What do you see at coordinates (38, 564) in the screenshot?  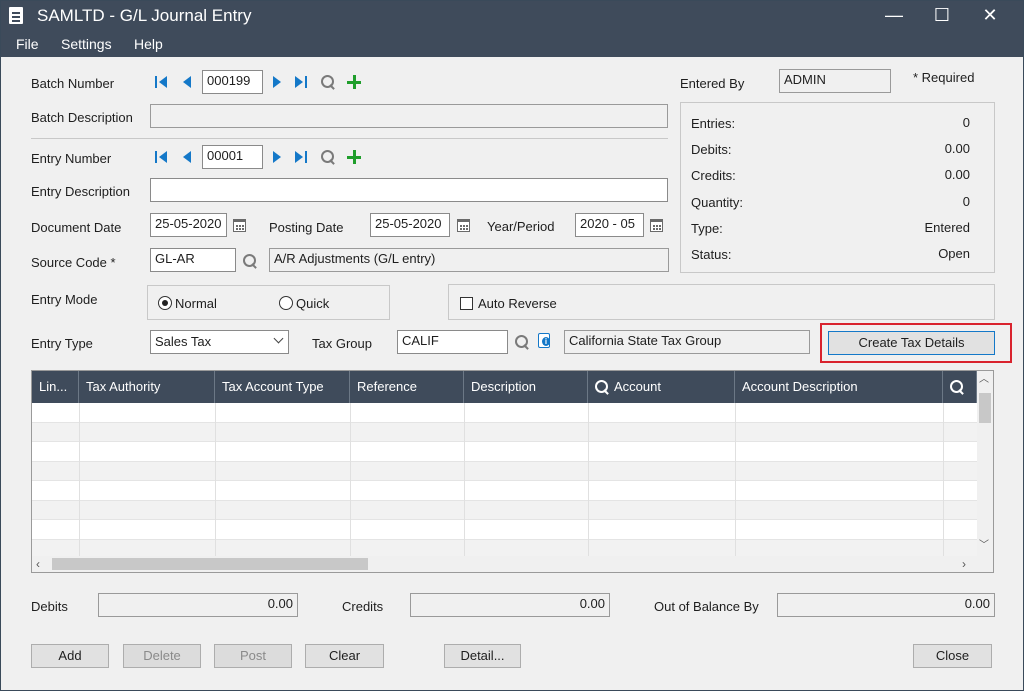 I see `scroll-left-icon: ‹` at bounding box center [38, 564].